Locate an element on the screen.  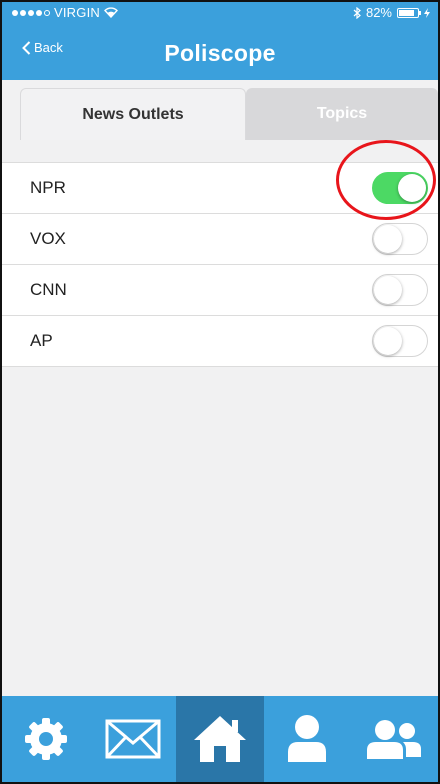
users-icon is located at coordinates (394, 739).